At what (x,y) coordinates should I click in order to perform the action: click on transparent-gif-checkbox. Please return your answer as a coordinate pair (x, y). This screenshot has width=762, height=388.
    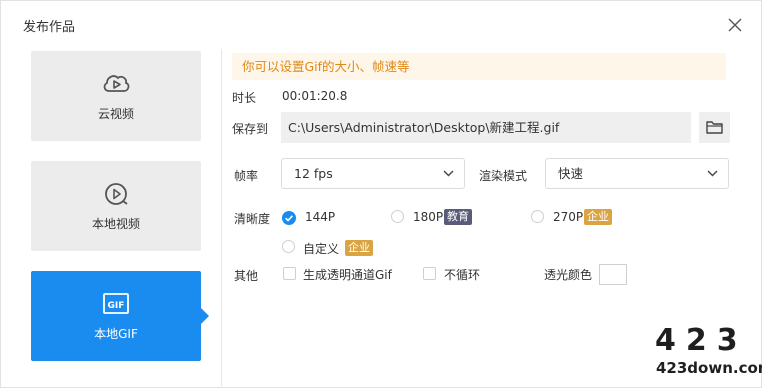
    Looking at the image, I should click on (289, 273).